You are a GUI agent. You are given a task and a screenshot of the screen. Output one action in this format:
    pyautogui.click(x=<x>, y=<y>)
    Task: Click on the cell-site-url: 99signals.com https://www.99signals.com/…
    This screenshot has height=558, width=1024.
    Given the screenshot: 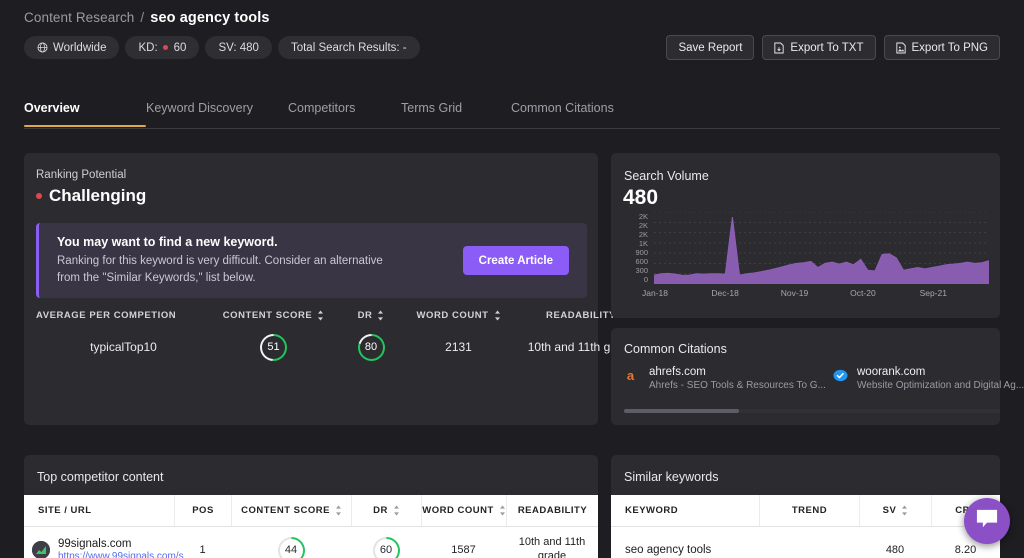 What is the action you would take?
    pyautogui.click(x=104, y=548)
    